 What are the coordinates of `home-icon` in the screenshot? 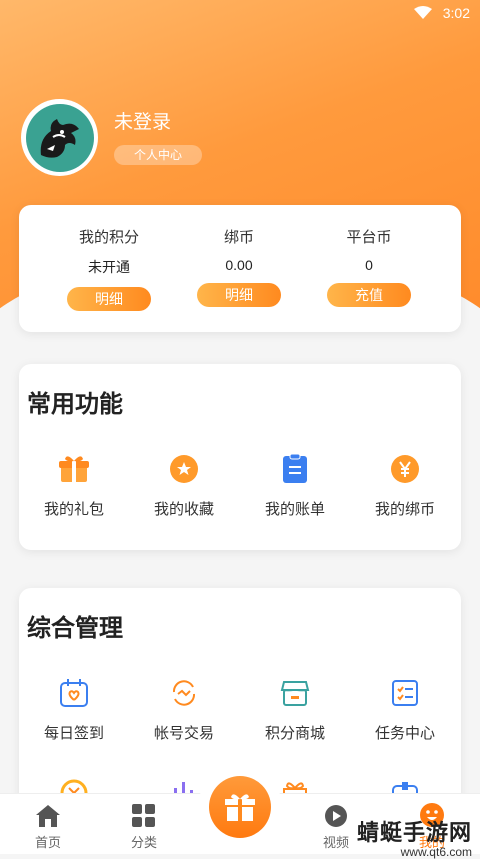 It's located at (48, 811).